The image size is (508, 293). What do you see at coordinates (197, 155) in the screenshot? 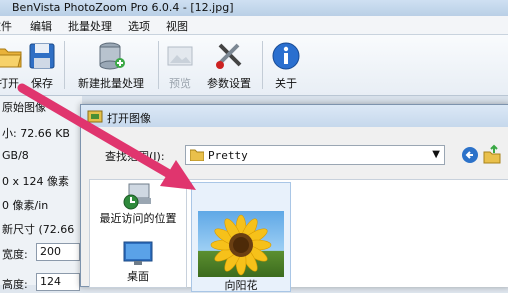
I see `folder-icon` at bounding box center [197, 155].